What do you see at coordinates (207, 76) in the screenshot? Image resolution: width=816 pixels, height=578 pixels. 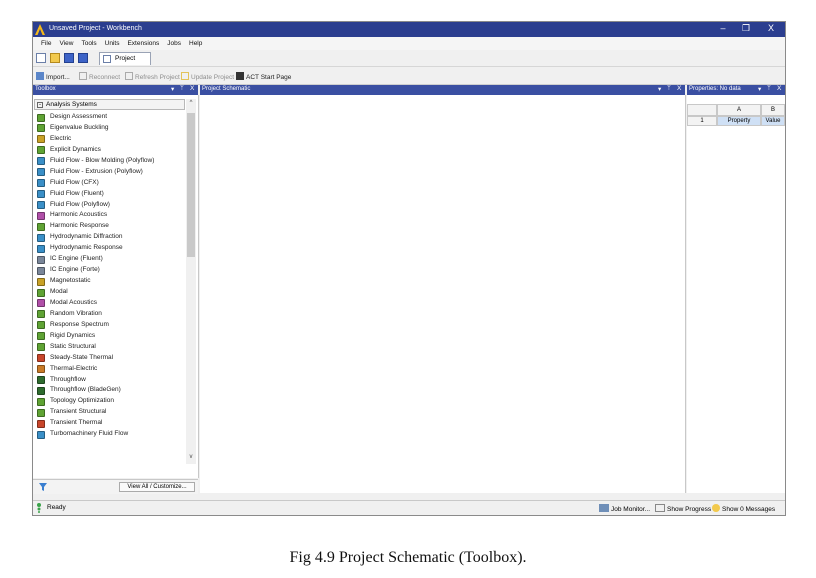 I see `update-project-button: Update Project` at bounding box center [207, 76].